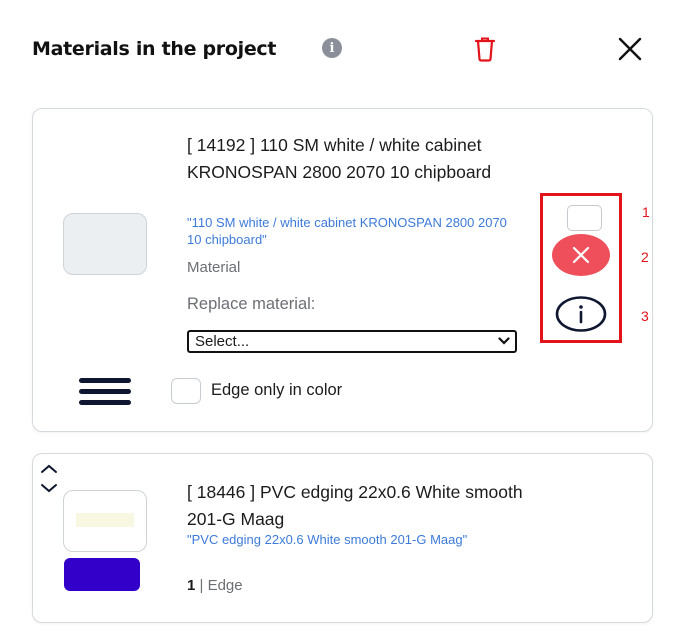  I want to click on edge-type: Edge, so click(225, 585).